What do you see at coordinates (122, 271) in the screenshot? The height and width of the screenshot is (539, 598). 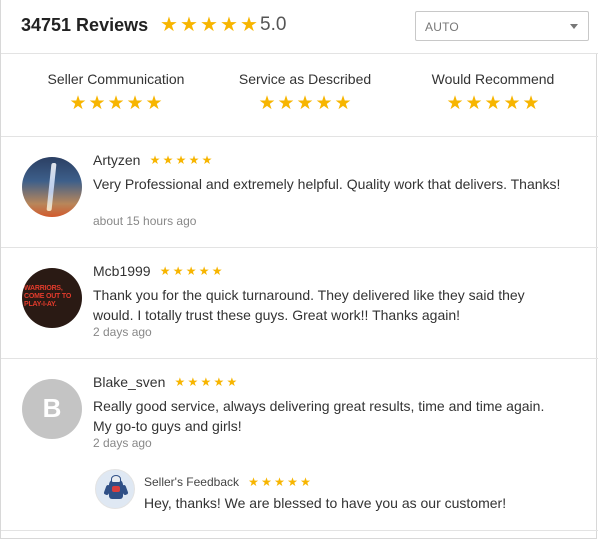 I see `reviewer-name: Mcb1999` at bounding box center [122, 271].